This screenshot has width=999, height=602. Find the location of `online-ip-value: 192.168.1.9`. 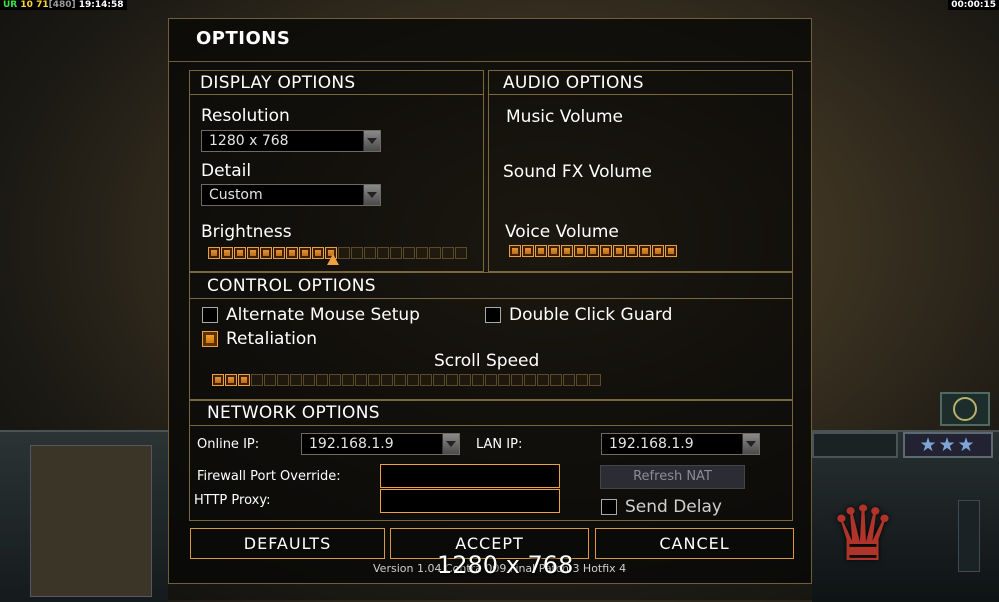

online-ip-value: 192.168.1.9 is located at coordinates (351, 444).